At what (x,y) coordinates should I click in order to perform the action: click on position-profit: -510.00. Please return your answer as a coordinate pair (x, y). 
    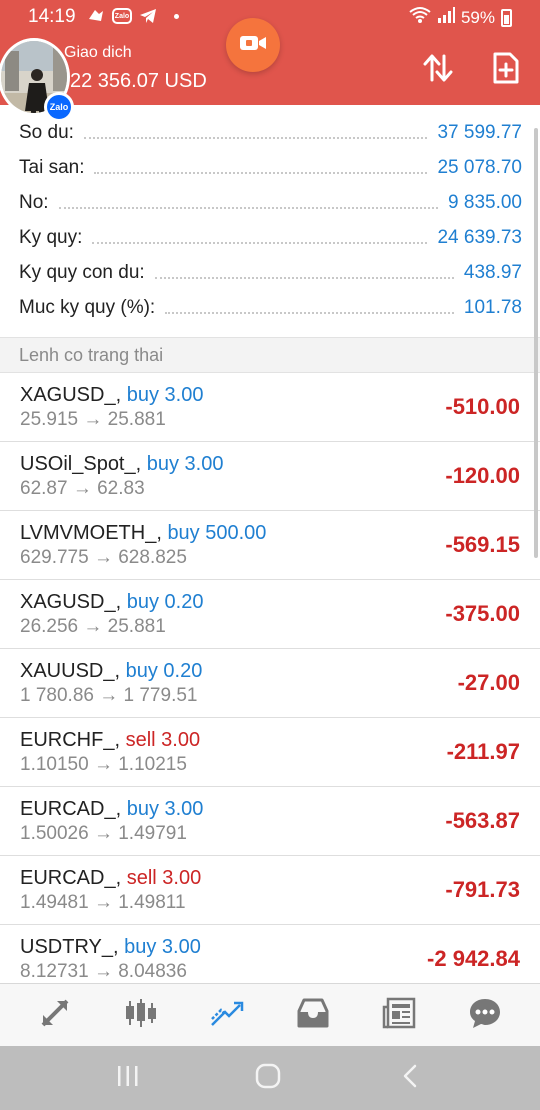
    Looking at the image, I should click on (482, 406).